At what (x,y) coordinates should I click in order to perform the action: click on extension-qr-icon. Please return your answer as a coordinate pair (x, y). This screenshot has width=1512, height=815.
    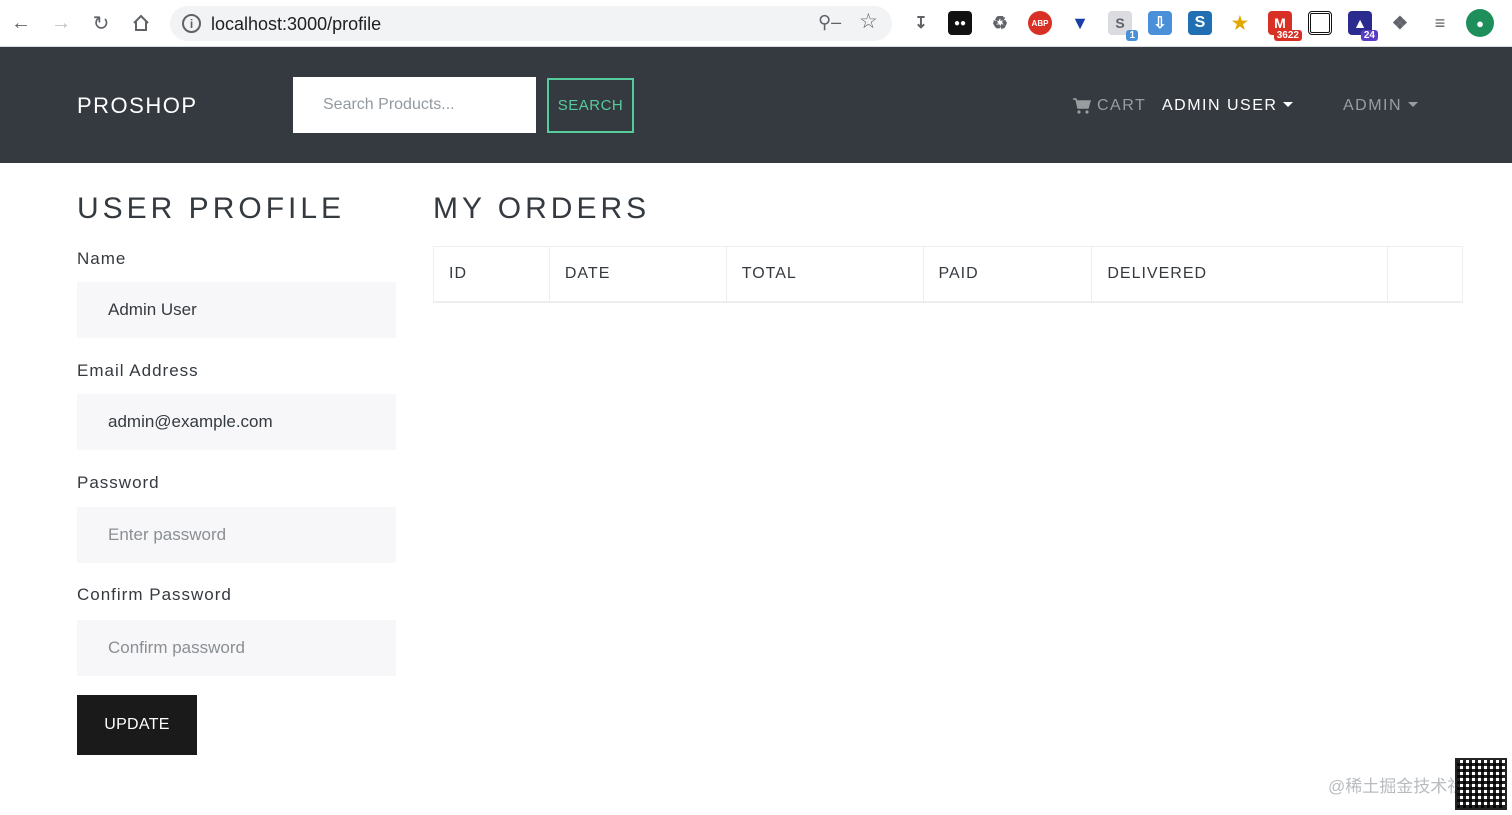
    Looking at the image, I should click on (1320, 23).